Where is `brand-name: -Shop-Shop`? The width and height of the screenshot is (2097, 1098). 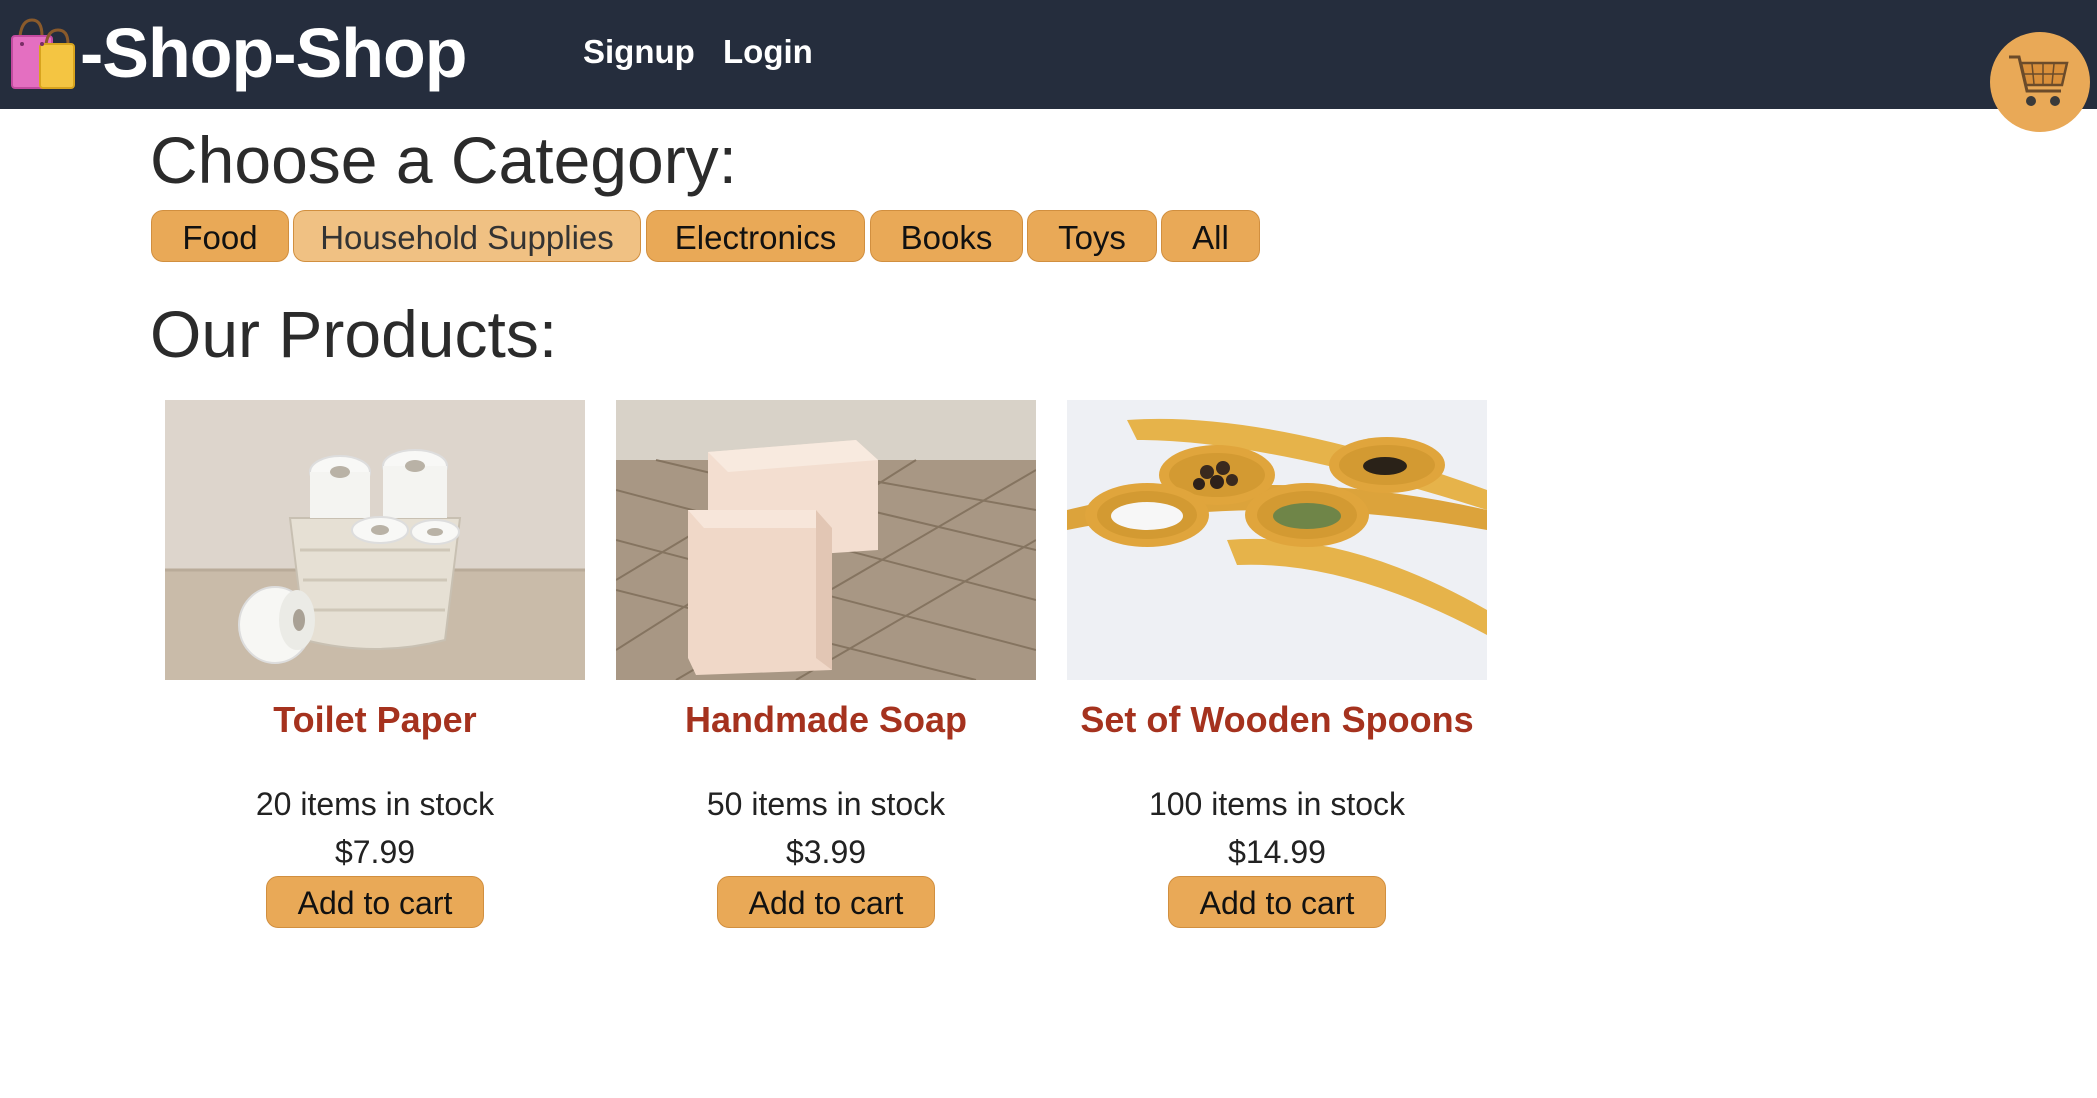
brand-name: -Shop-Shop is located at coordinates (274, 53).